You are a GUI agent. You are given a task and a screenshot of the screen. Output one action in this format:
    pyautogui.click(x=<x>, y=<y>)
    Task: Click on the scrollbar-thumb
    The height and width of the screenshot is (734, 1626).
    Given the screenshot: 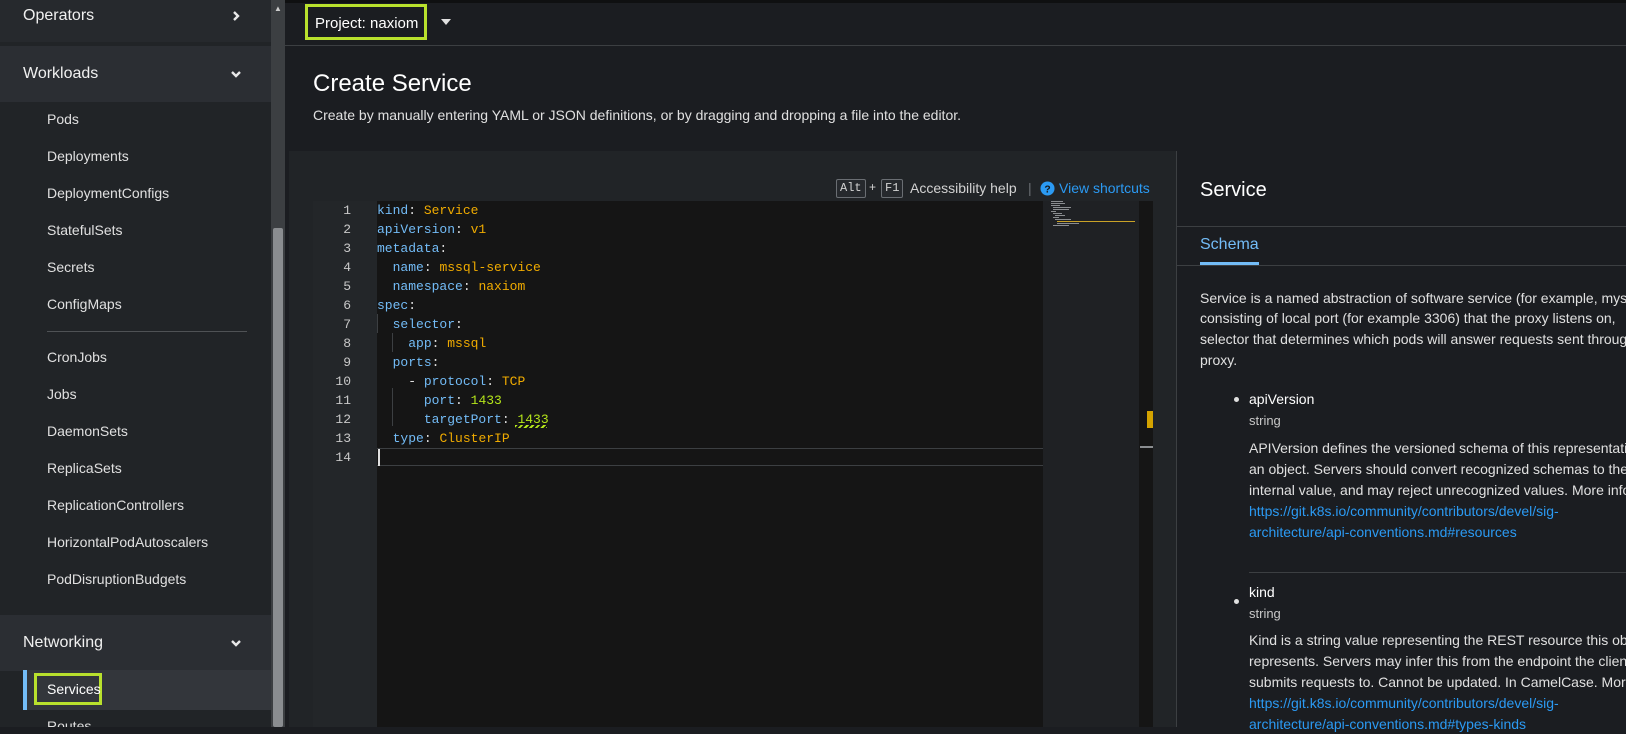 What is the action you would take?
    pyautogui.click(x=278, y=477)
    